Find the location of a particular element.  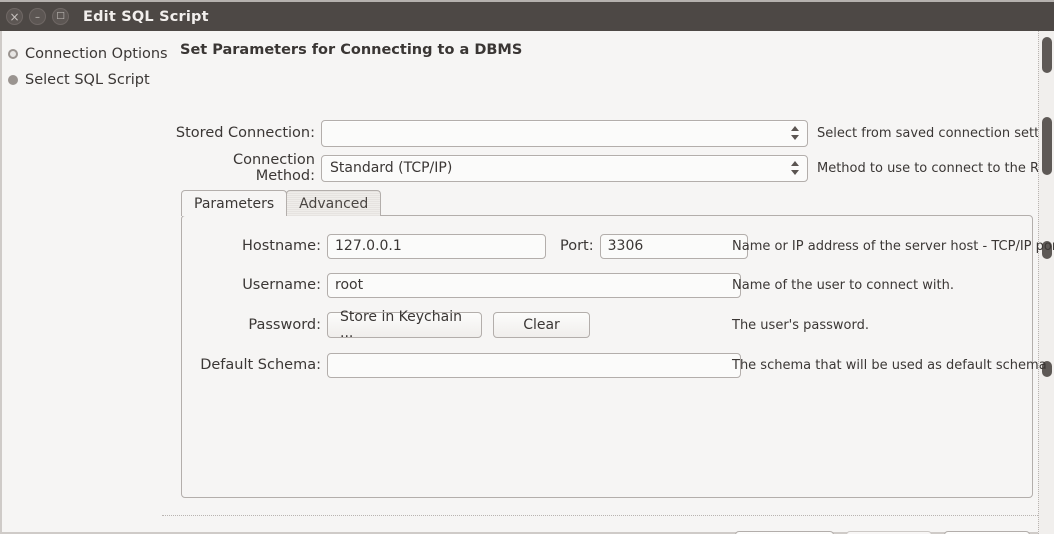

stored-connection-hint: Select from saved connection settings is located at coordinates (935, 133).